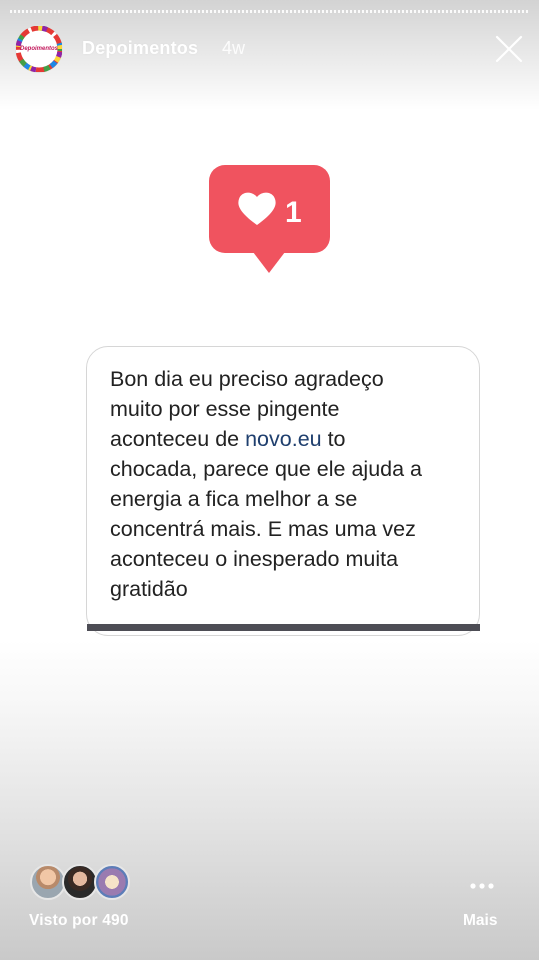 The width and height of the screenshot is (539, 960). I want to click on message-link: novo.eu, so click(283, 439).